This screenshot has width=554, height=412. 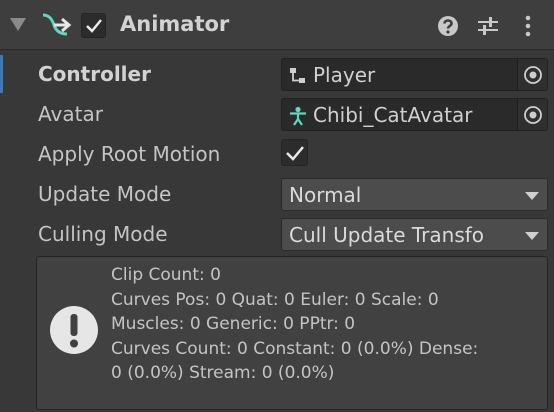 What do you see at coordinates (223, 373) in the screenshot?
I see `info-line: 0 (0.0%) Stream: 0 (0.0%)` at bounding box center [223, 373].